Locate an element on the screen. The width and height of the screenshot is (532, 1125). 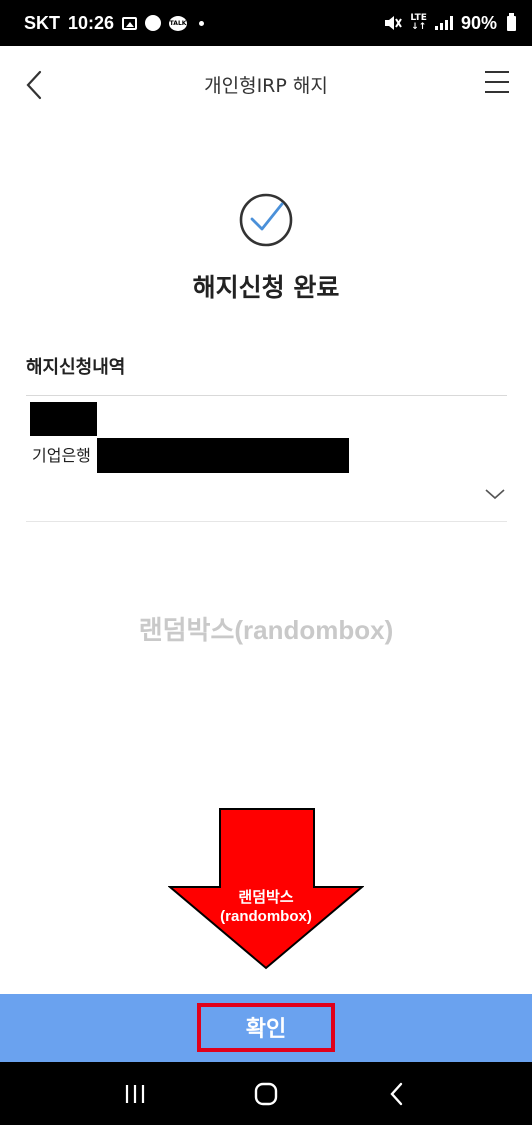
status-right: LTE ↓↑ 90% is located at coordinates (450, 23).